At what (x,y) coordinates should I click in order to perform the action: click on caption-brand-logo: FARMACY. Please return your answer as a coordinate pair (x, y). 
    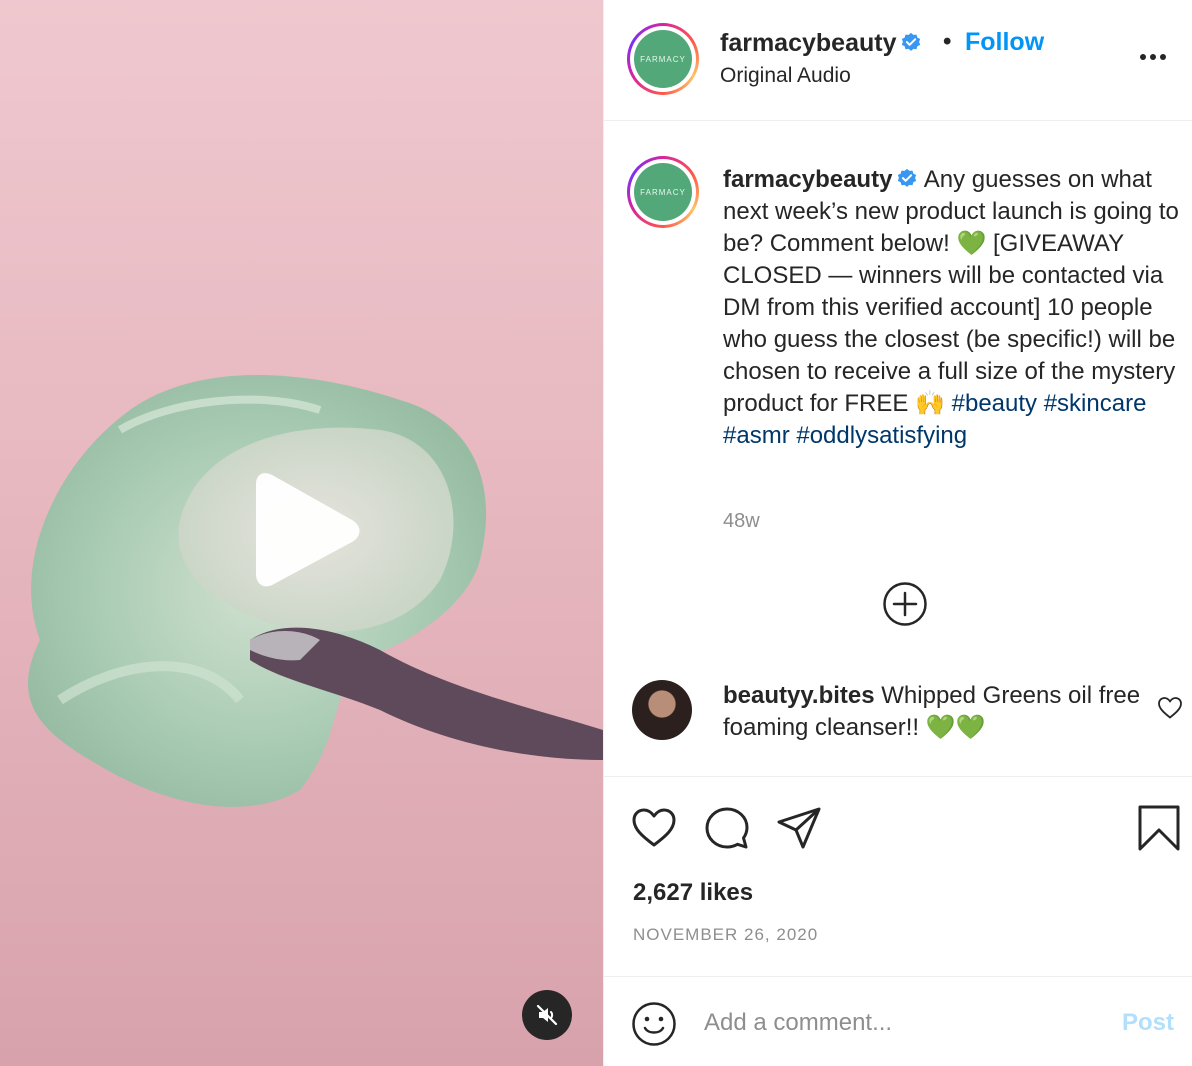
    Looking at the image, I should click on (663, 192).